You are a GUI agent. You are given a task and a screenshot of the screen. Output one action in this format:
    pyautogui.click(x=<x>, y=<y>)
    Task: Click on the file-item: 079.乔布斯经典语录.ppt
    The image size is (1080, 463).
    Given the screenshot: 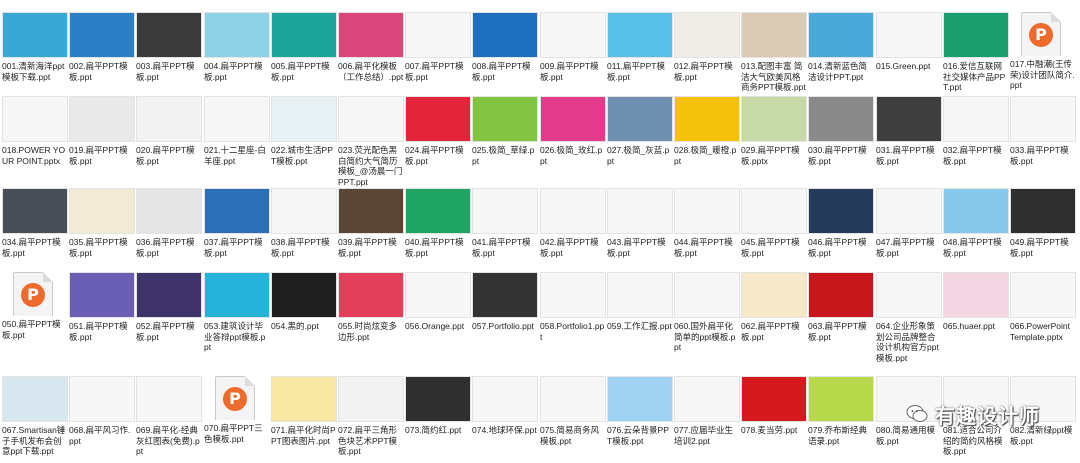 What is the action you would take?
    pyautogui.click(x=841, y=411)
    